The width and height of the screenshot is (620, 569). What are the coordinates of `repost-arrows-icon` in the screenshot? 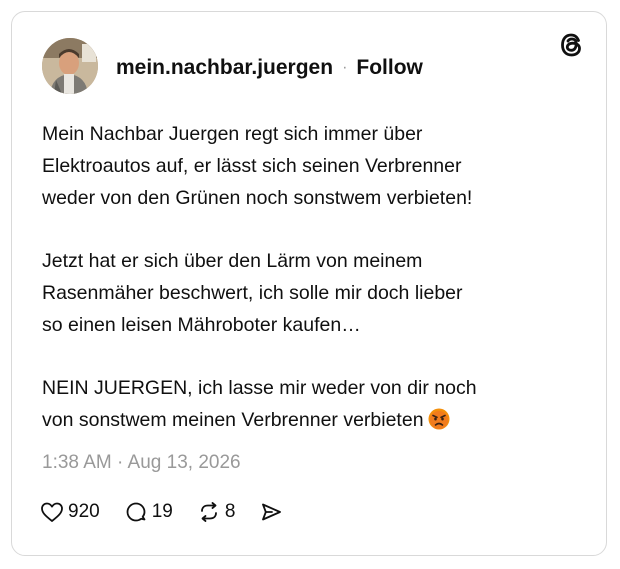 It's located at (209, 512).